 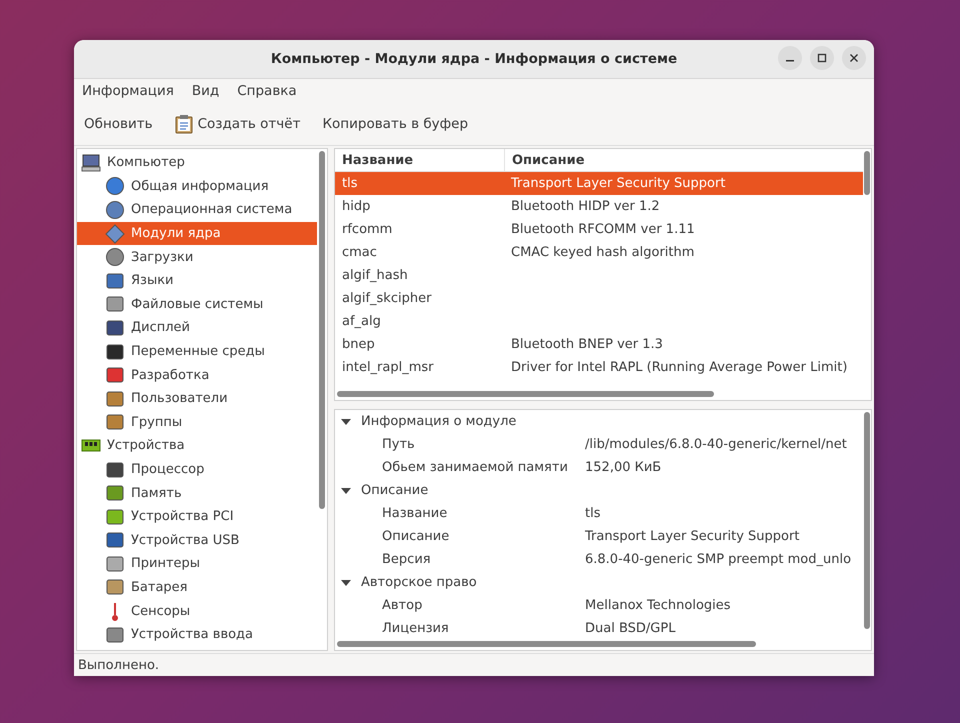 I want to click on field-value: Dual BSD/GPL, so click(x=630, y=628).